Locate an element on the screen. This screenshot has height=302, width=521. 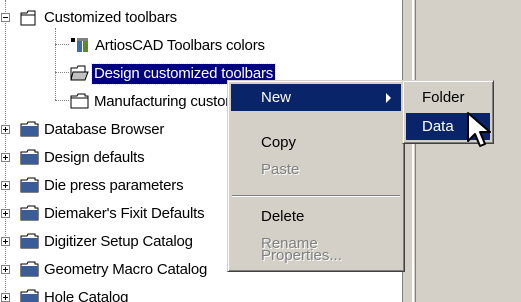
tree-item-label: Design defaults is located at coordinates (94, 157).